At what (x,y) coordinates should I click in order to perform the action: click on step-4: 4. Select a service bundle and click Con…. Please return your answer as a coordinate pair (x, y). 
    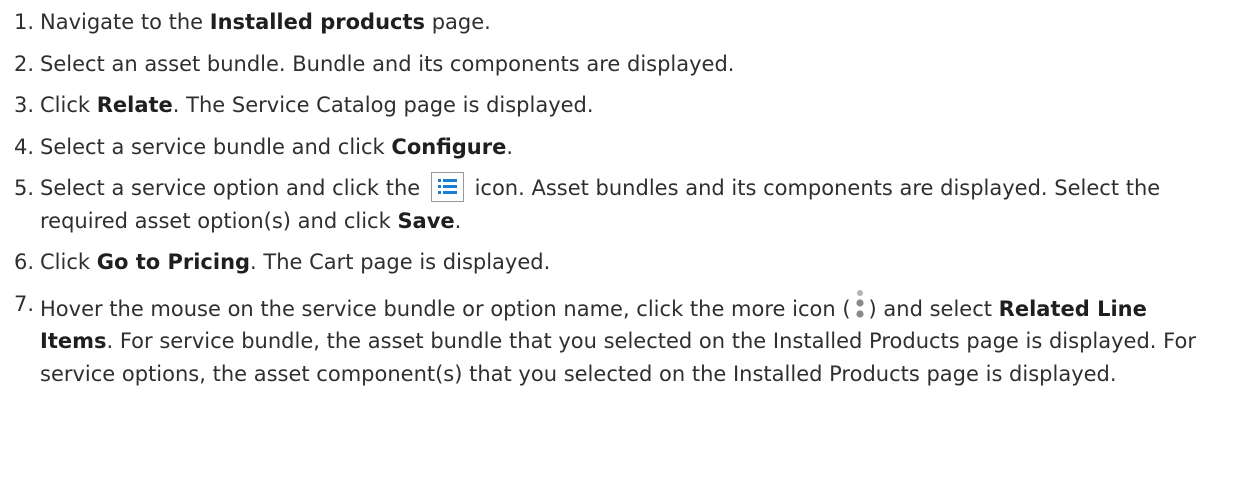
    Looking at the image, I should click on (619, 147).